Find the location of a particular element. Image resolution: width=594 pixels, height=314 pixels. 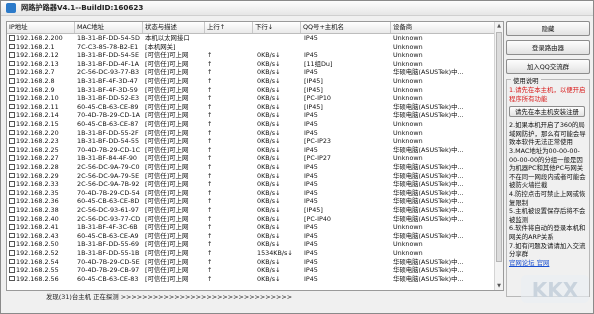

col-down: 下行↓ is located at coordinates (277, 27).